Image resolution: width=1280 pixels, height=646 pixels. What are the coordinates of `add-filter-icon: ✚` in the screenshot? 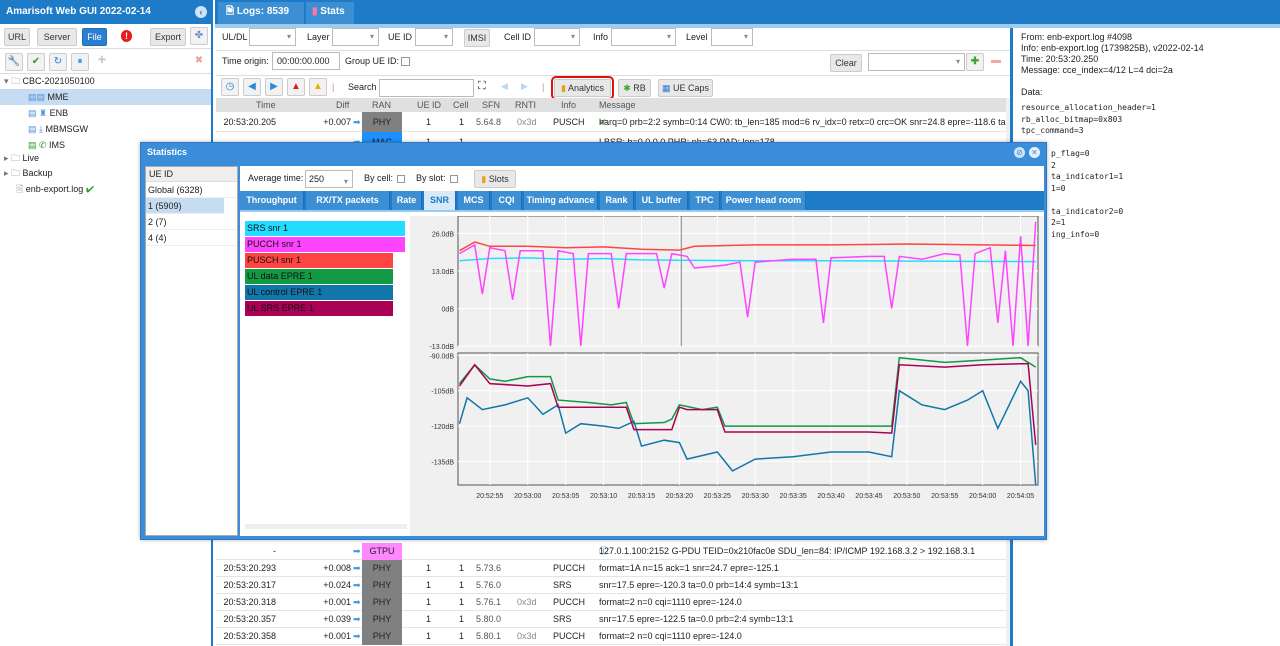 It's located at (975, 62).